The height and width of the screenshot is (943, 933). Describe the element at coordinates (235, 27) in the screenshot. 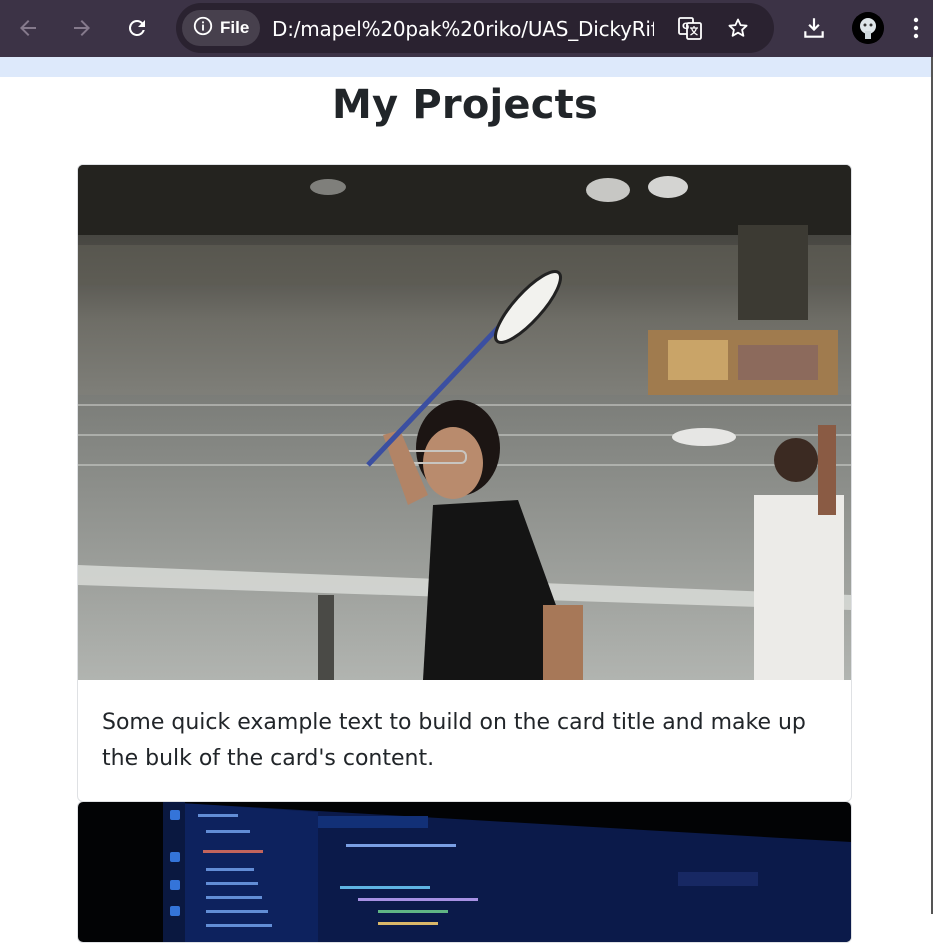

I see `file-scheme-label: File` at that location.